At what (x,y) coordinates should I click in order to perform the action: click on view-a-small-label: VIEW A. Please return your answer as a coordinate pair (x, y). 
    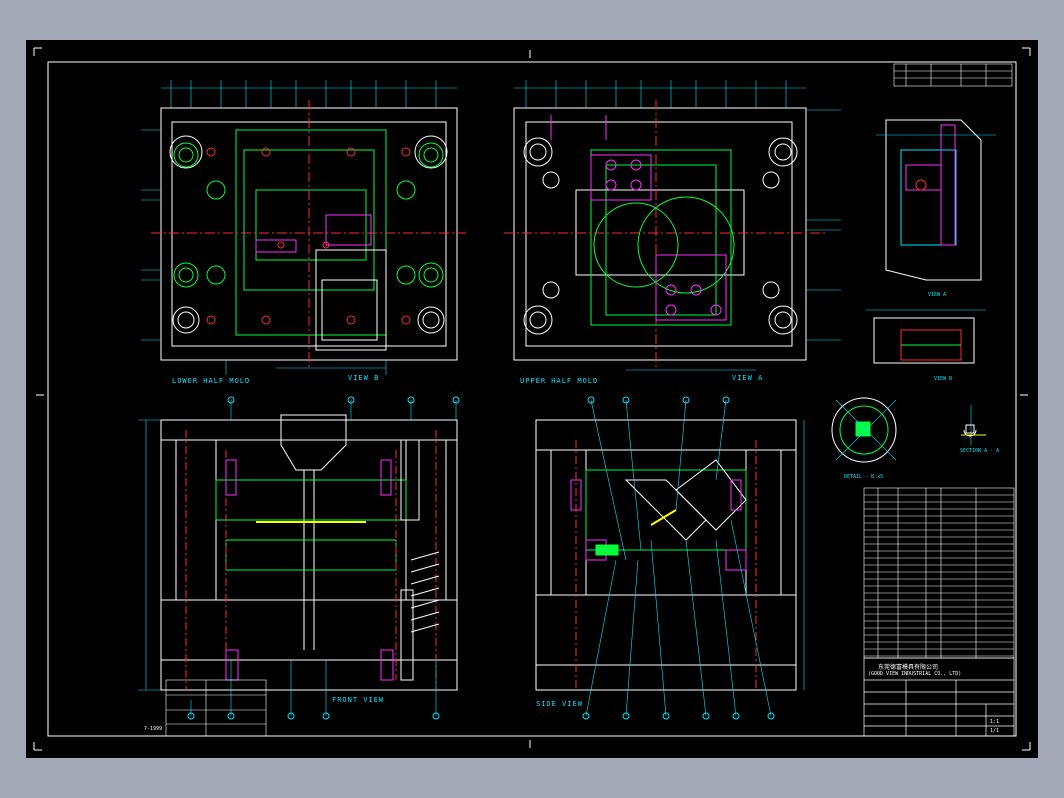
    Looking at the image, I should click on (937, 295).